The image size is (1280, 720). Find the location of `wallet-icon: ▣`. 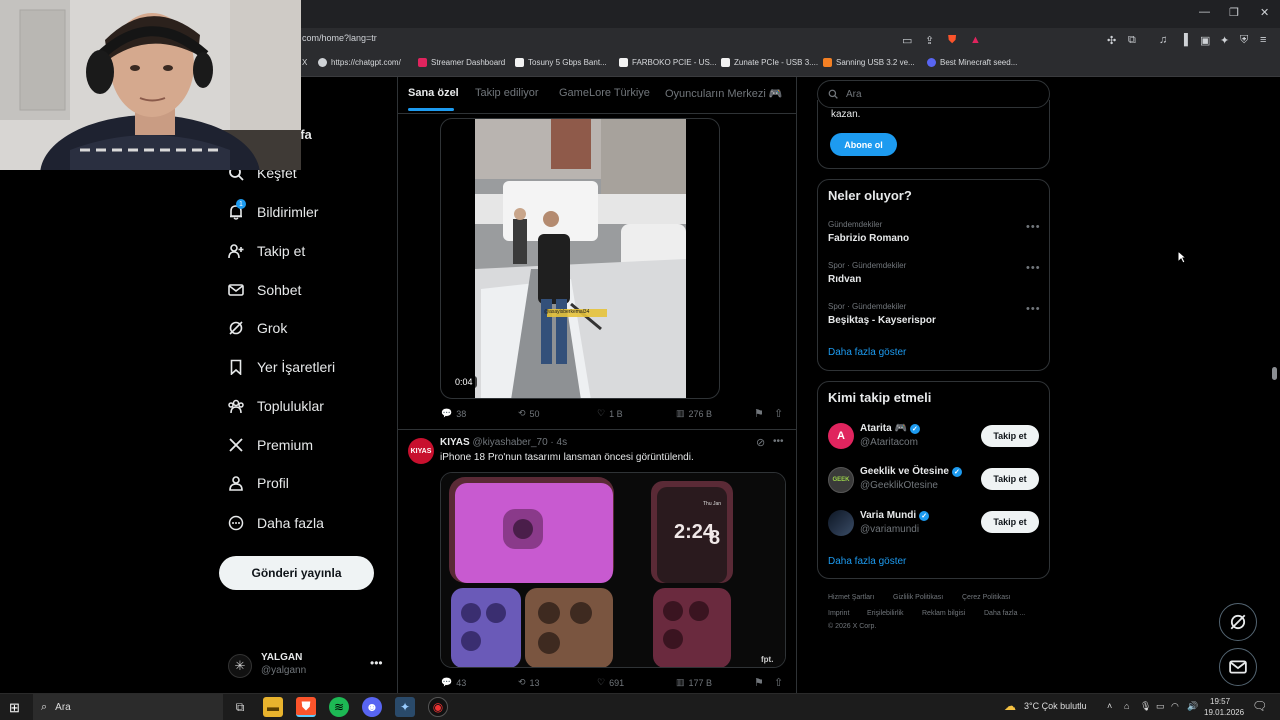

wallet-icon: ▣ is located at coordinates (1205, 40).